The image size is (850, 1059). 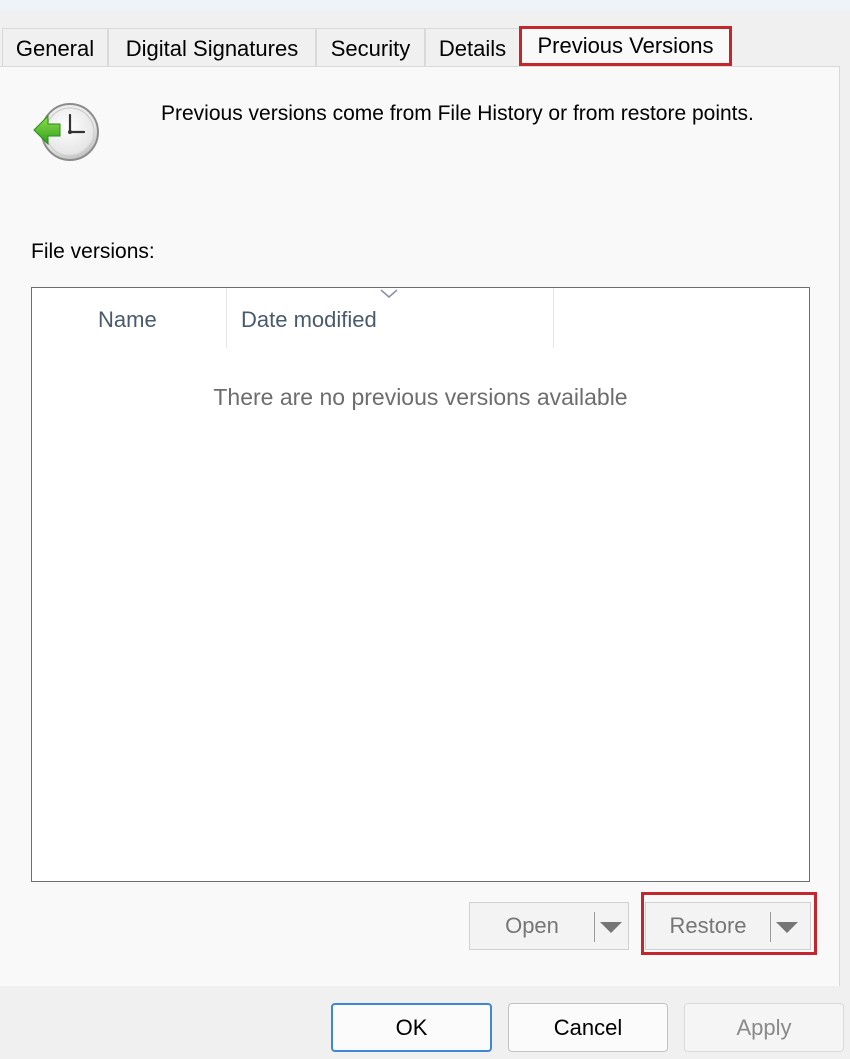 What do you see at coordinates (611, 926) in the screenshot?
I see `dropdown-arrow-icon` at bounding box center [611, 926].